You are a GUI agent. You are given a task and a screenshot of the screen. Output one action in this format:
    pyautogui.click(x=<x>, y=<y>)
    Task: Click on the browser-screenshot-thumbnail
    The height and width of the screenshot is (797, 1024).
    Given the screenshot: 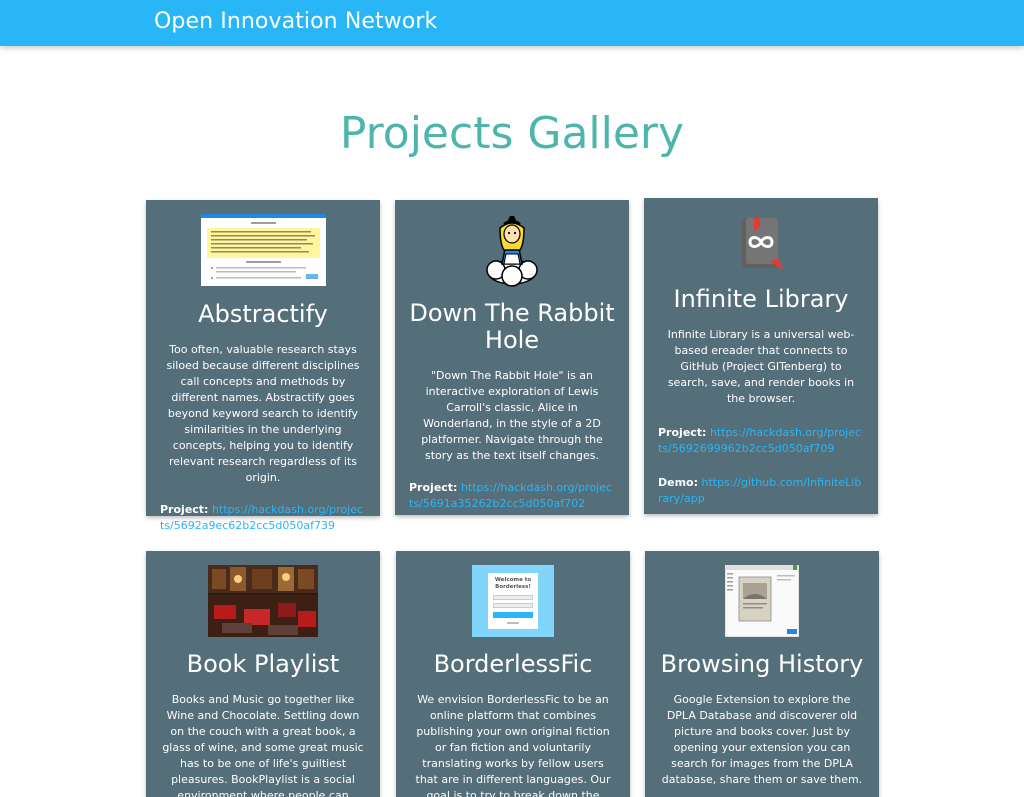 What is the action you would take?
    pyautogui.click(x=762, y=601)
    